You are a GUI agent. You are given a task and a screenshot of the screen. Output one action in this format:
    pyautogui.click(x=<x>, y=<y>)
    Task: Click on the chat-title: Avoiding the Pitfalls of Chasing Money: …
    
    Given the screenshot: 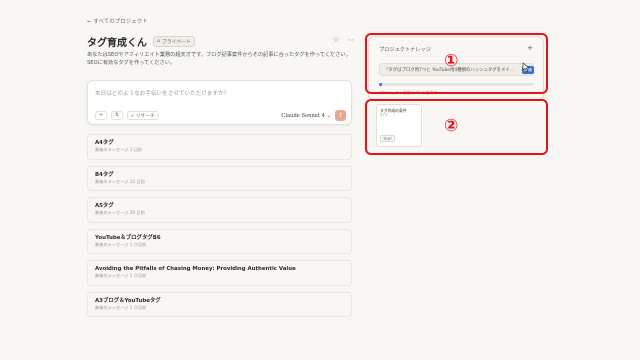 What is the action you would take?
    pyautogui.click(x=195, y=269)
    